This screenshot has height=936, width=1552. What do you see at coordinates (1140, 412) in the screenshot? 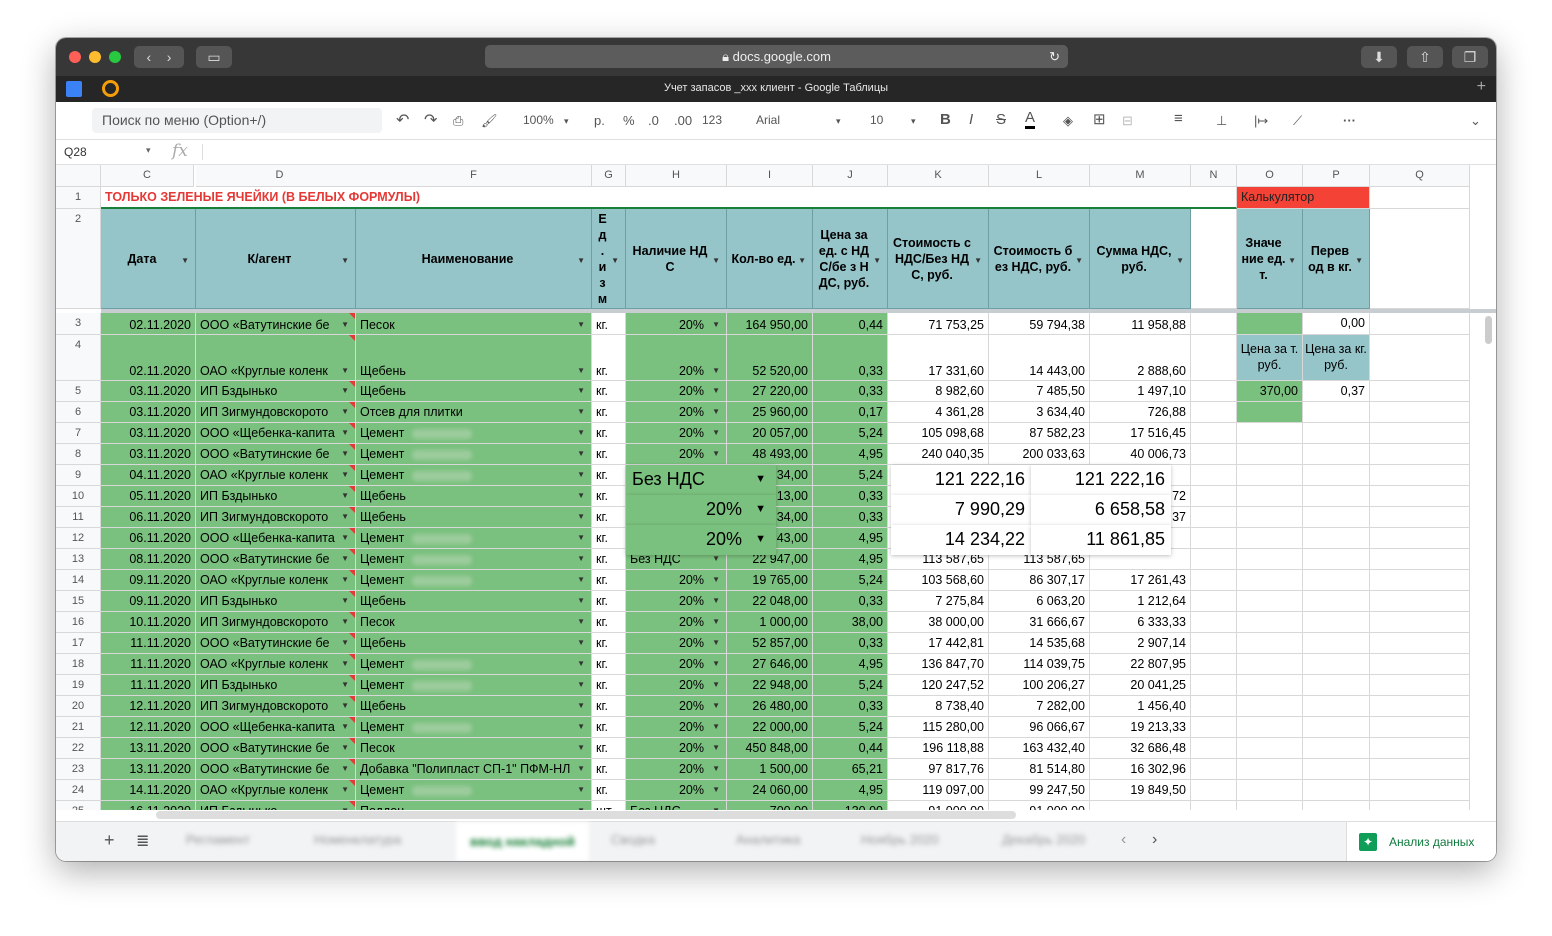
I see `vat-sum-cell: 726,88` at bounding box center [1140, 412].